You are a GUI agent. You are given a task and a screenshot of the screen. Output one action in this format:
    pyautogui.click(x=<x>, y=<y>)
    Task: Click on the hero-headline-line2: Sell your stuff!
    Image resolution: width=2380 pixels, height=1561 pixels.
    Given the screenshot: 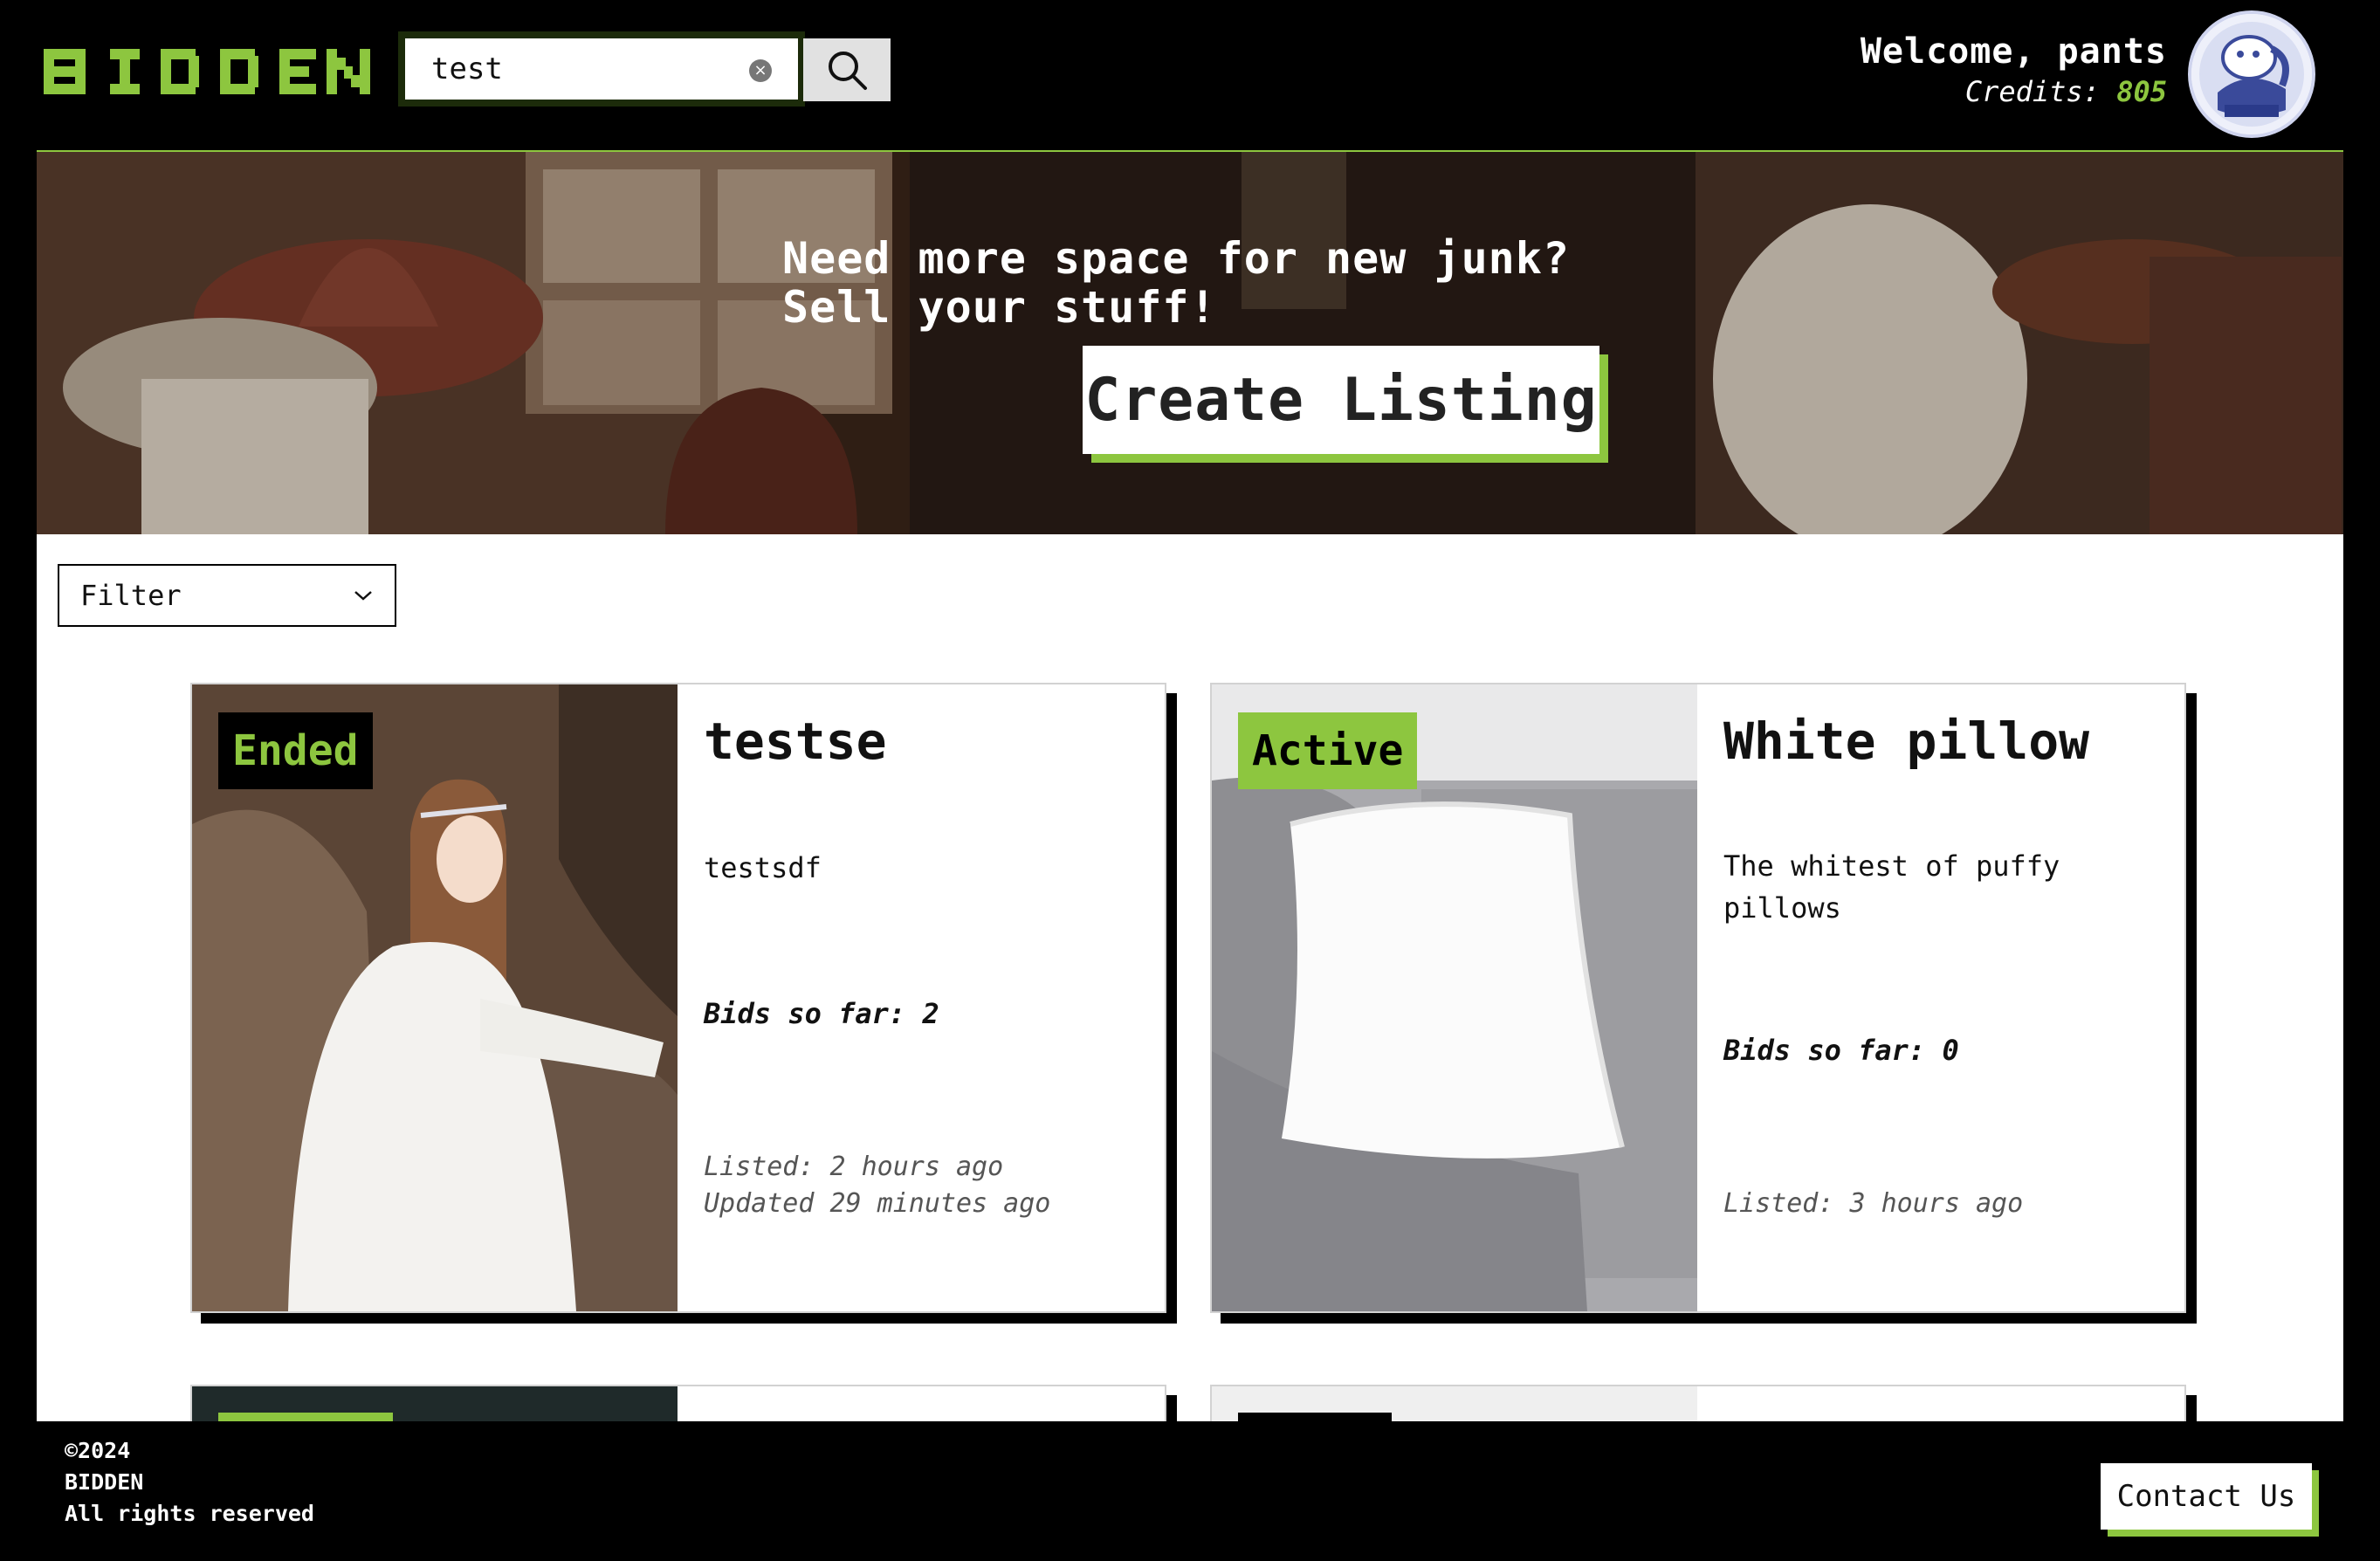 What is the action you would take?
    pyautogui.click(x=999, y=308)
    